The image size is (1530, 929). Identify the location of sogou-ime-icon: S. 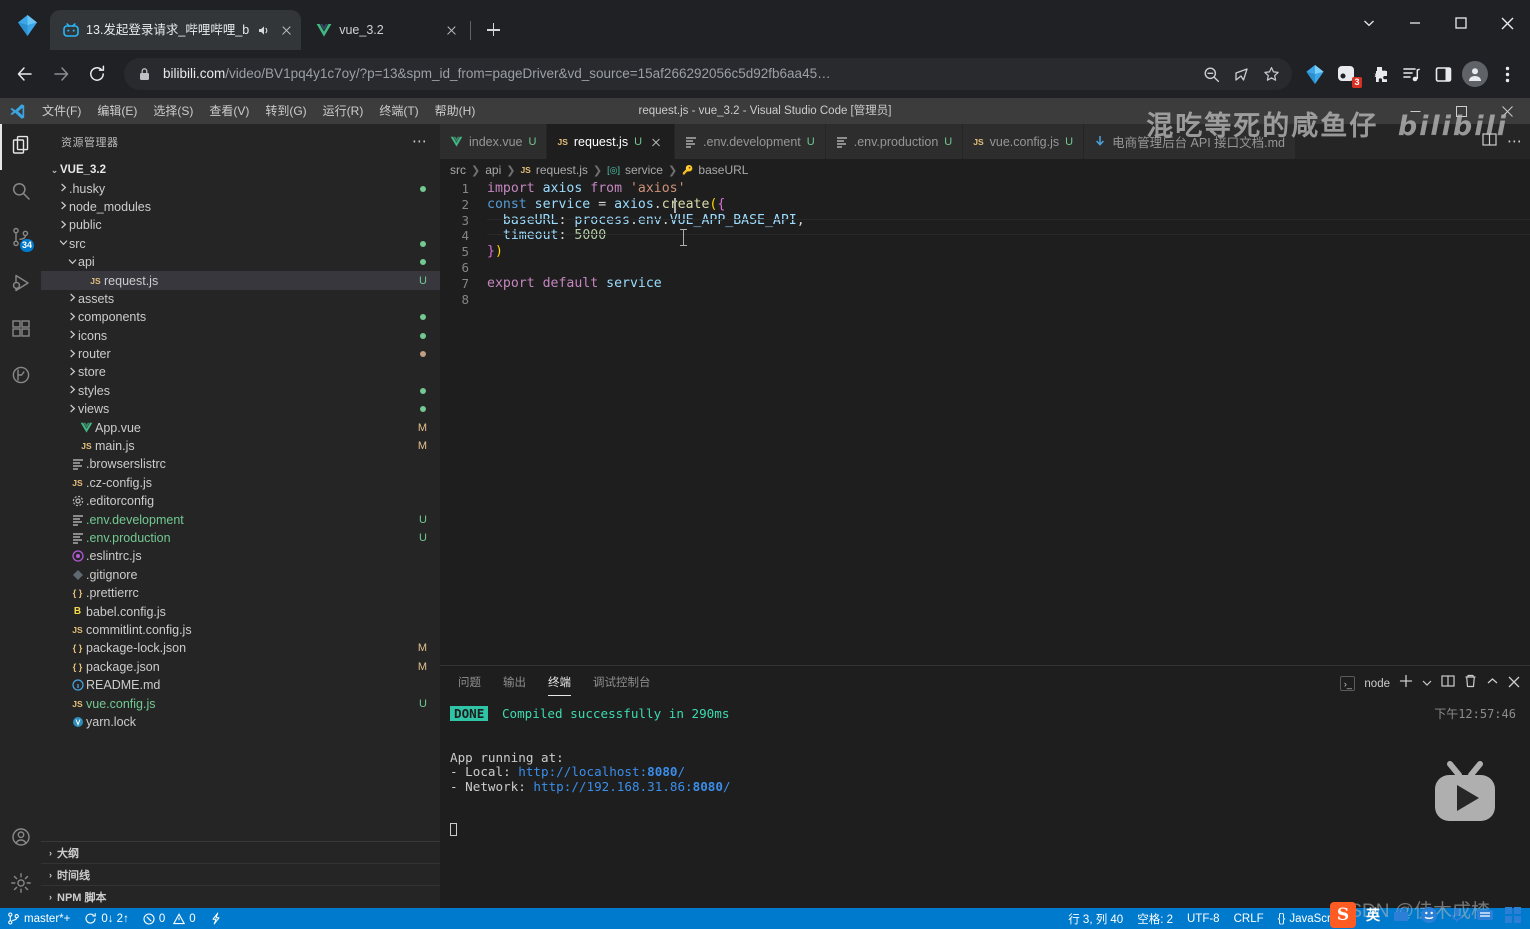
(1343, 914).